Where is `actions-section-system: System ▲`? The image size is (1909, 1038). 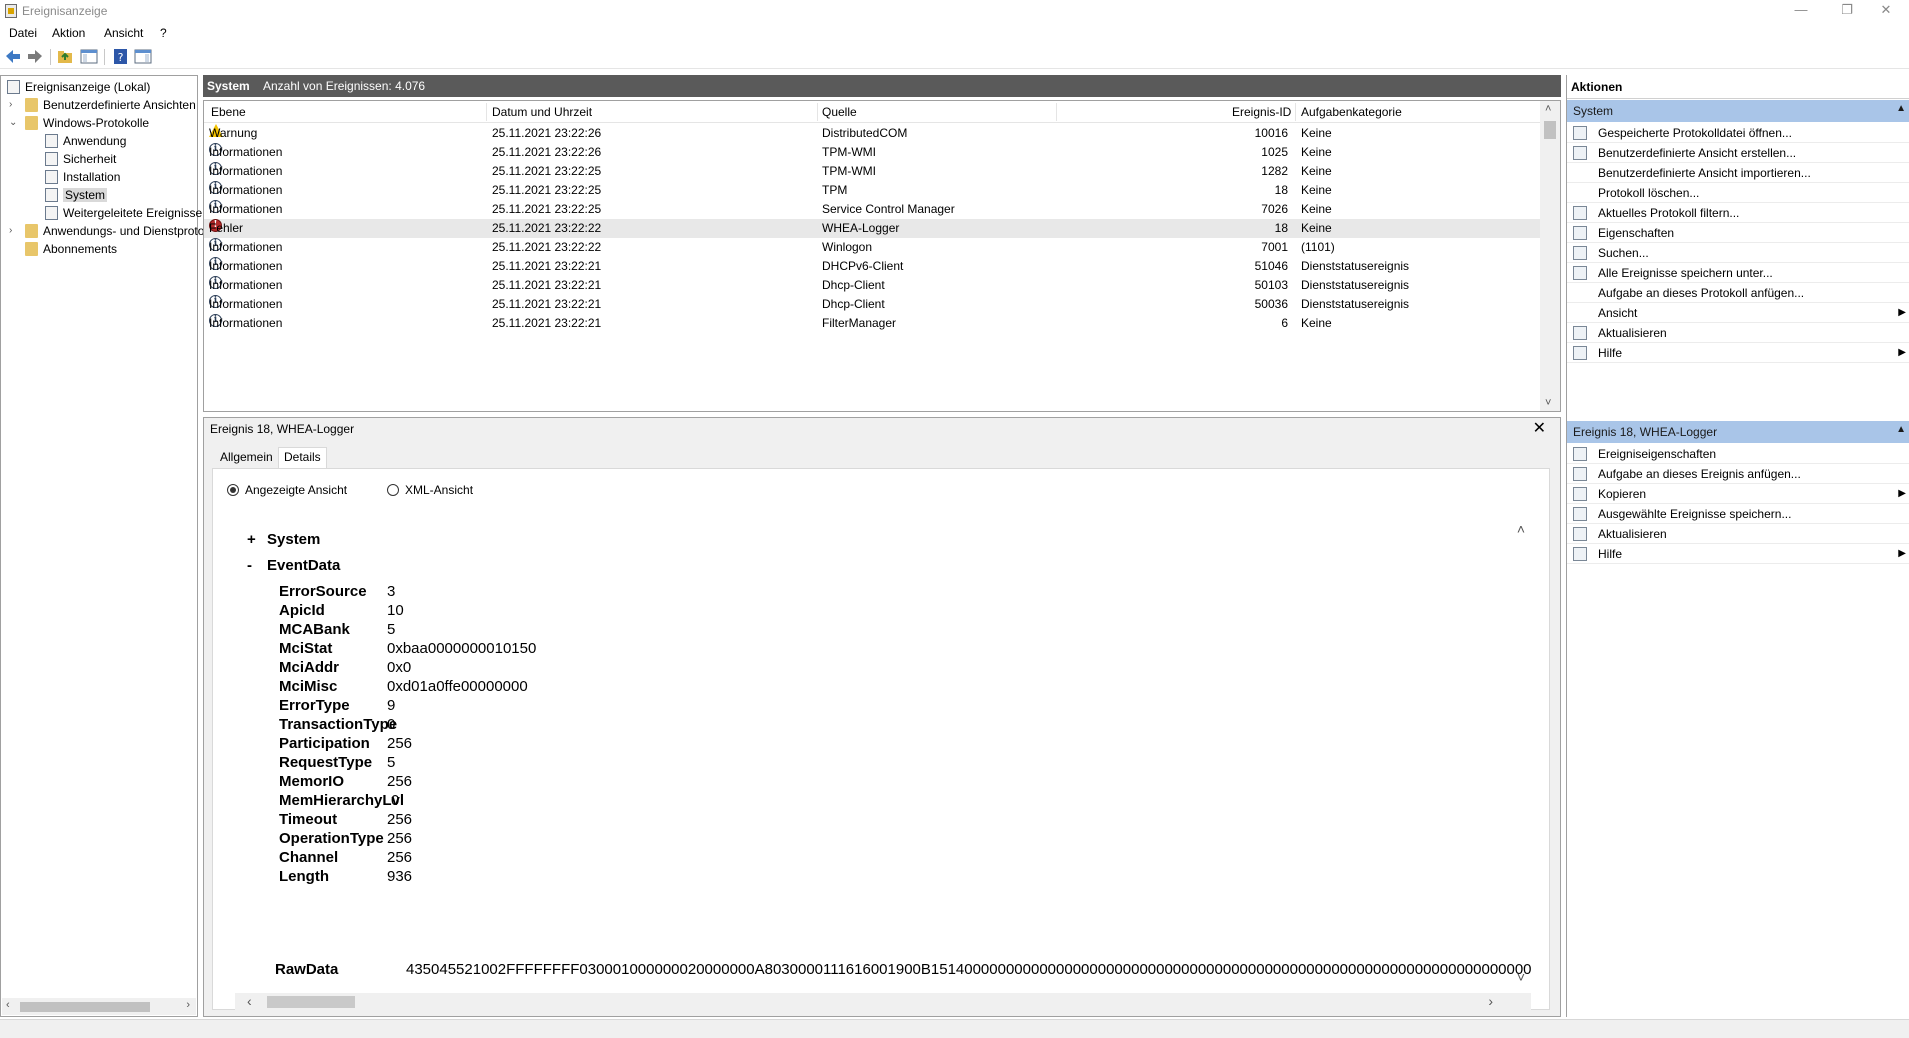
actions-section-system: System ▲ is located at coordinates (1738, 111).